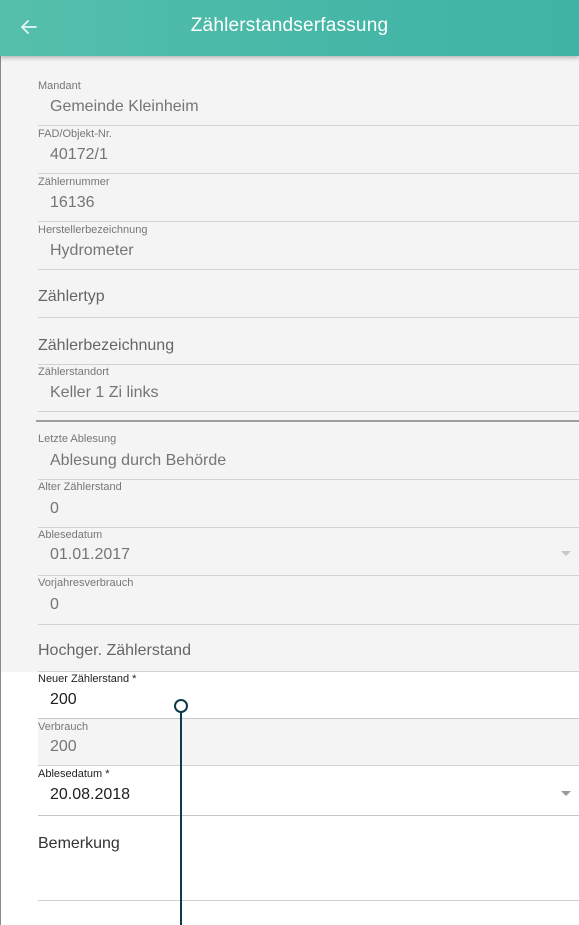 The height and width of the screenshot is (925, 579). I want to click on bemerkung-placeholder: Bemerkung, so click(79, 843).